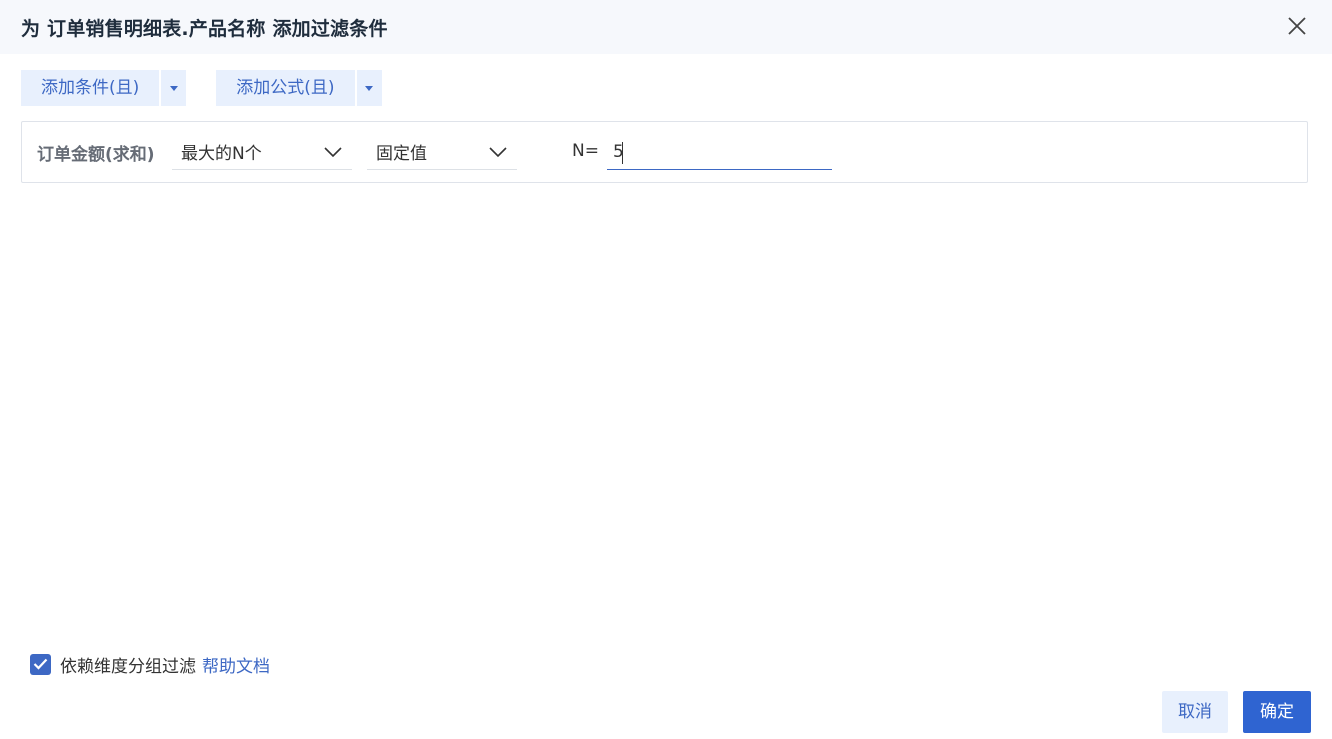 Image resolution: width=1332 pixels, height=739 pixels. Describe the element at coordinates (622, 153) in the screenshot. I see `text-caret` at that location.